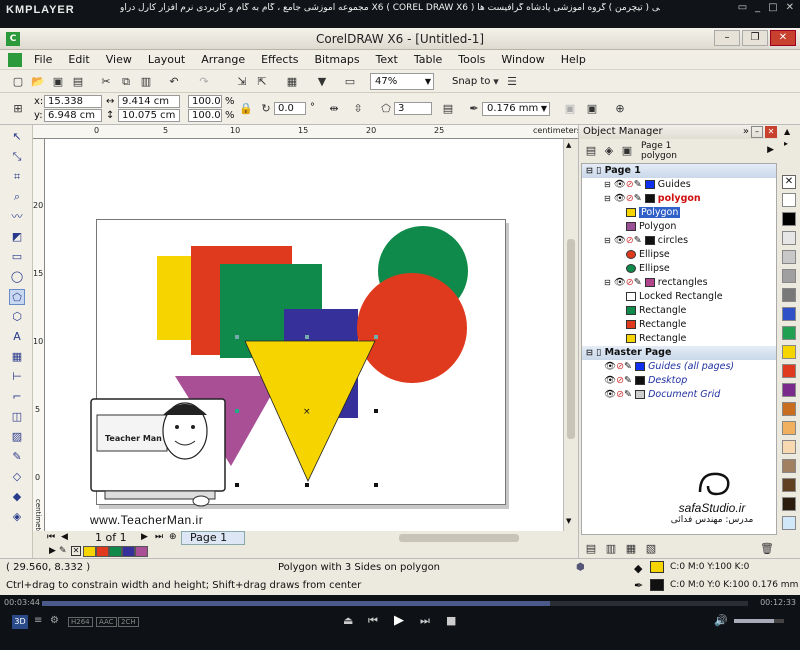 The width and height of the screenshot is (800, 650). Describe the element at coordinates (399, 620) in the screenshot. I see `play-icon: ▶` at that location.